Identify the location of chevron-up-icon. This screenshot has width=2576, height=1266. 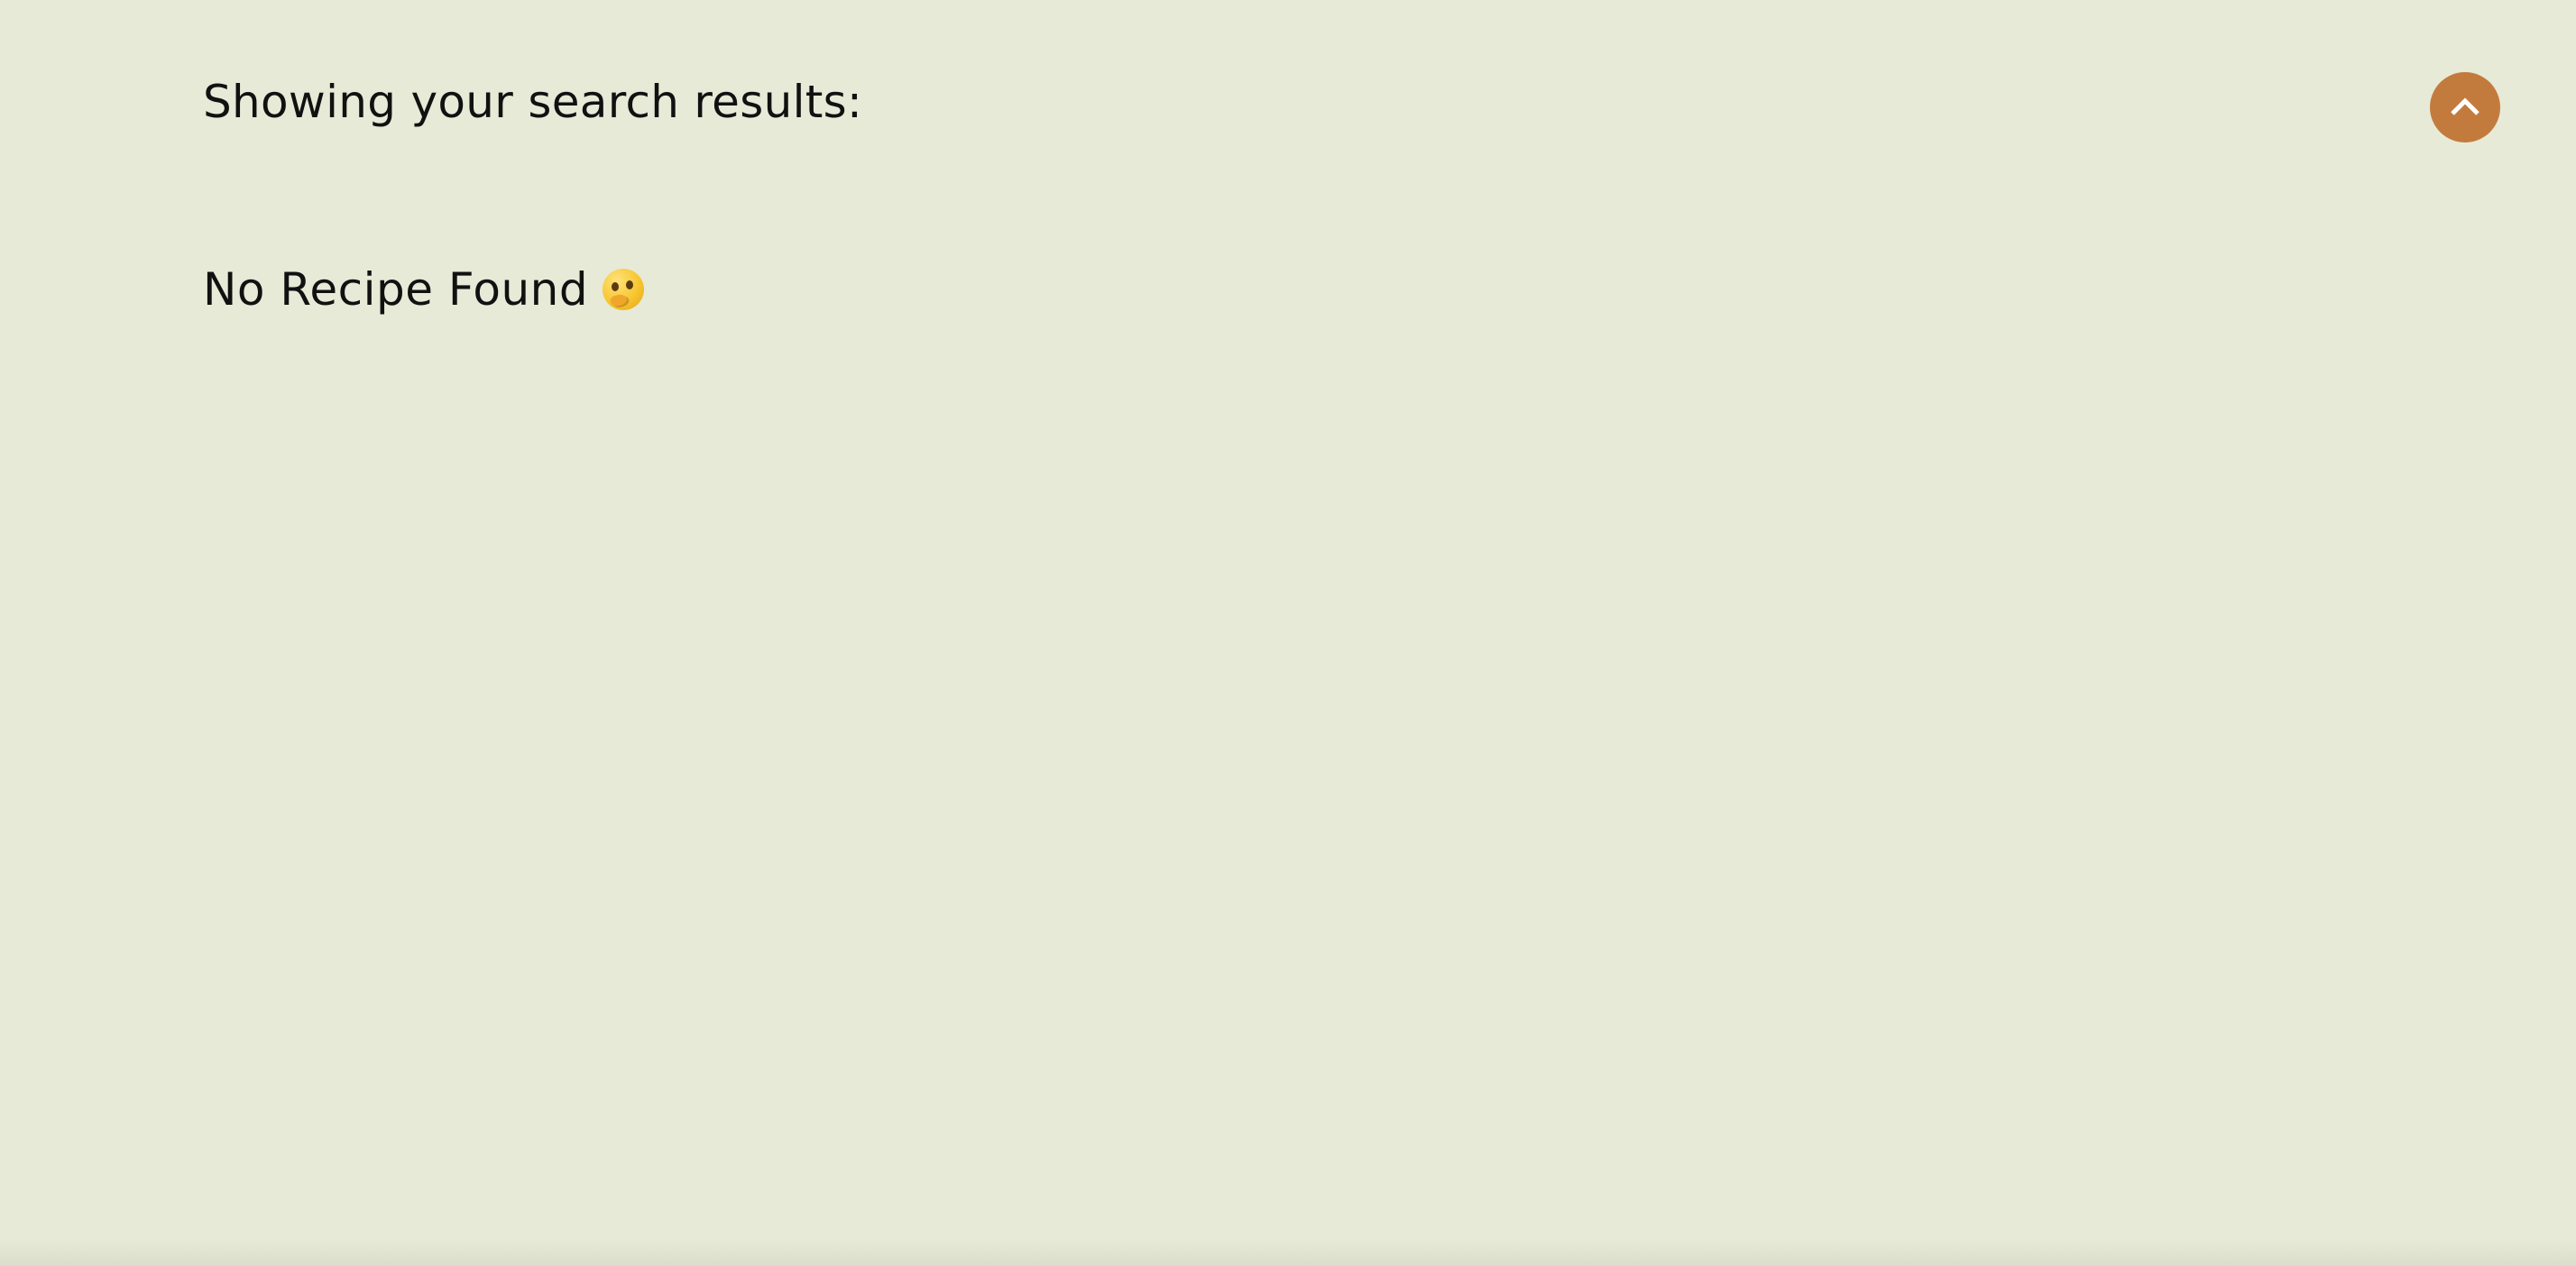
(2465, 106).